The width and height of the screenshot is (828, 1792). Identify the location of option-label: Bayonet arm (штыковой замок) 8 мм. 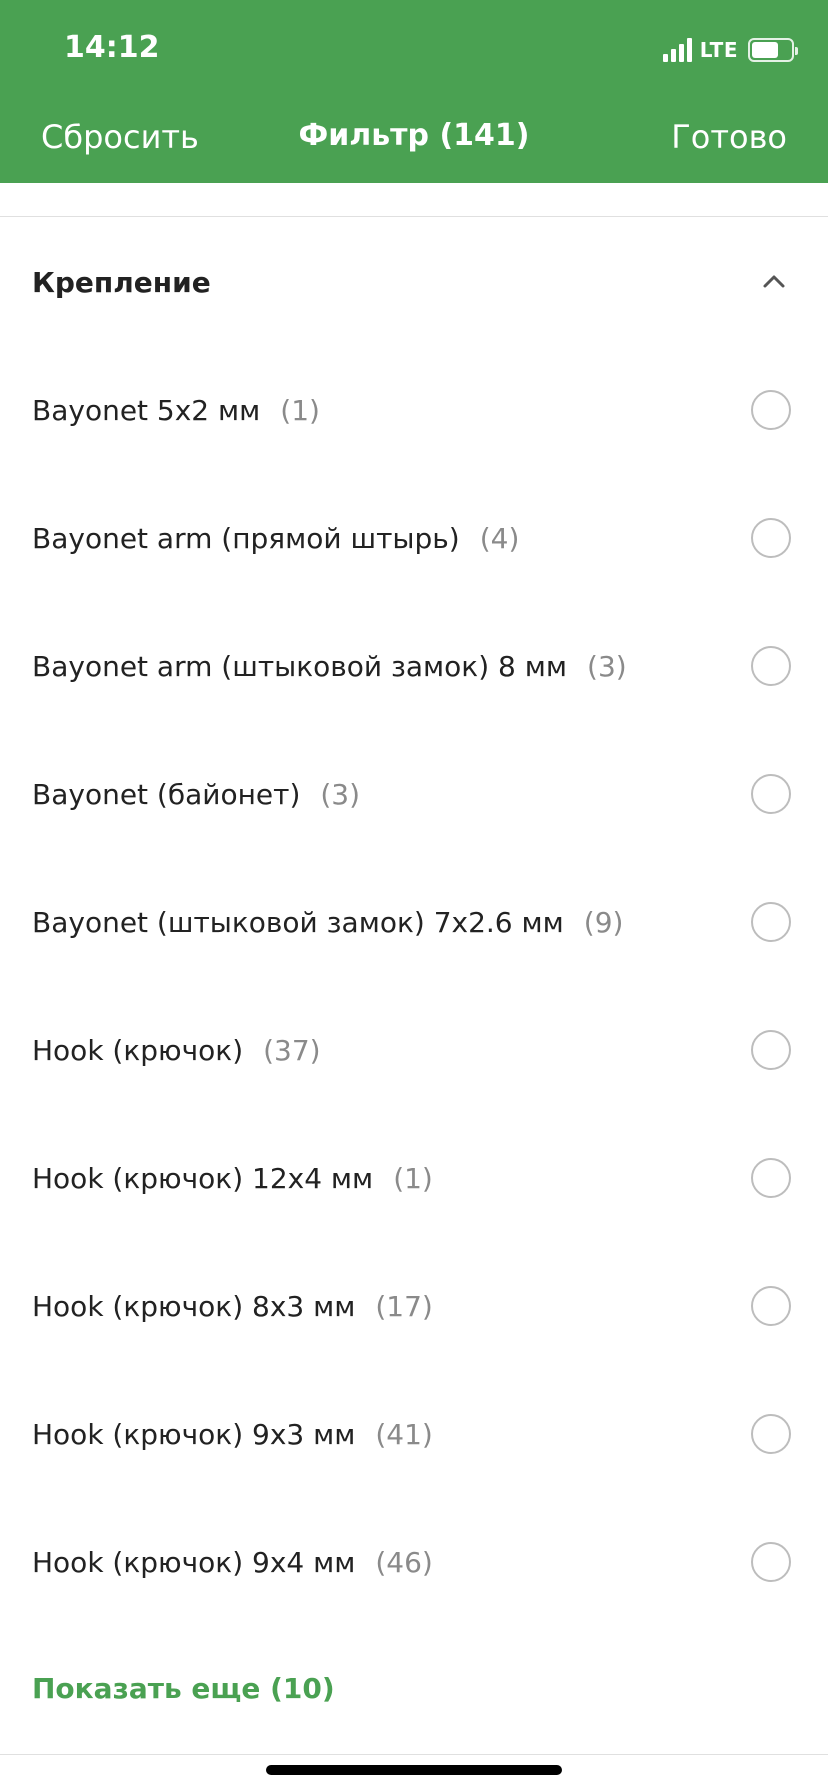
(300, 666).